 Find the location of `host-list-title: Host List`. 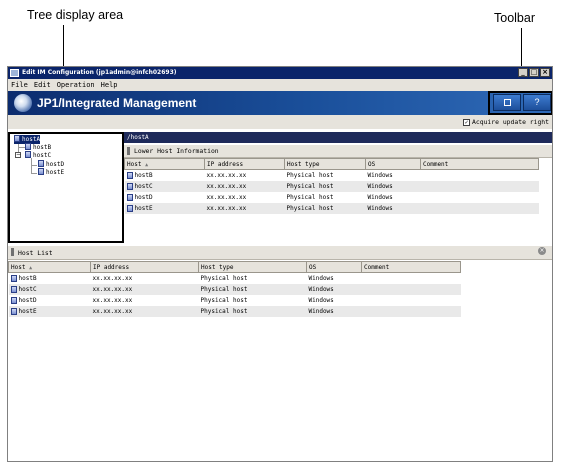

host-list-title: Host List is located at coordinates (35, 253).